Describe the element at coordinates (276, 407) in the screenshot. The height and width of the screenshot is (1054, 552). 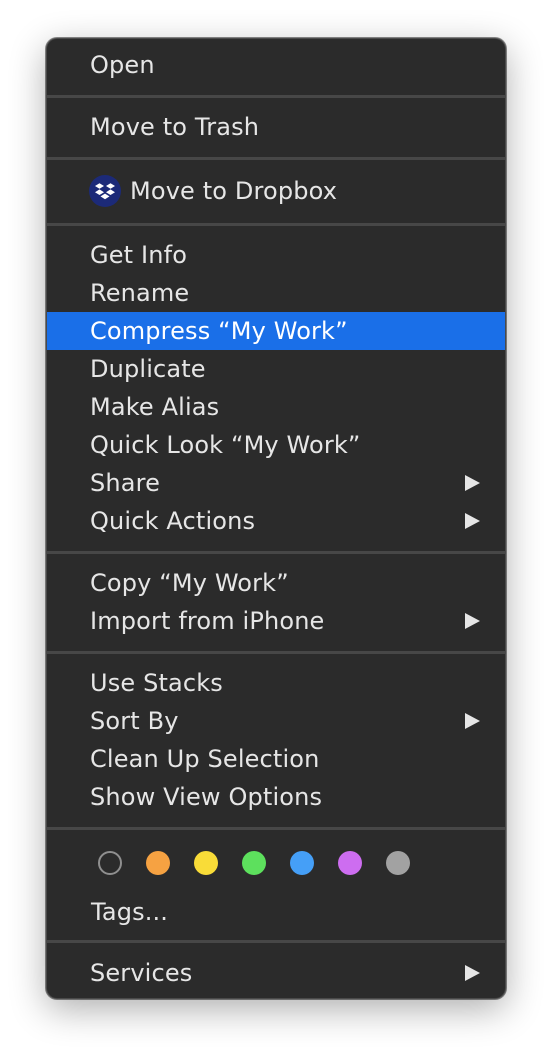
I see `menu-item-make-alias: Make Alias` at that location.